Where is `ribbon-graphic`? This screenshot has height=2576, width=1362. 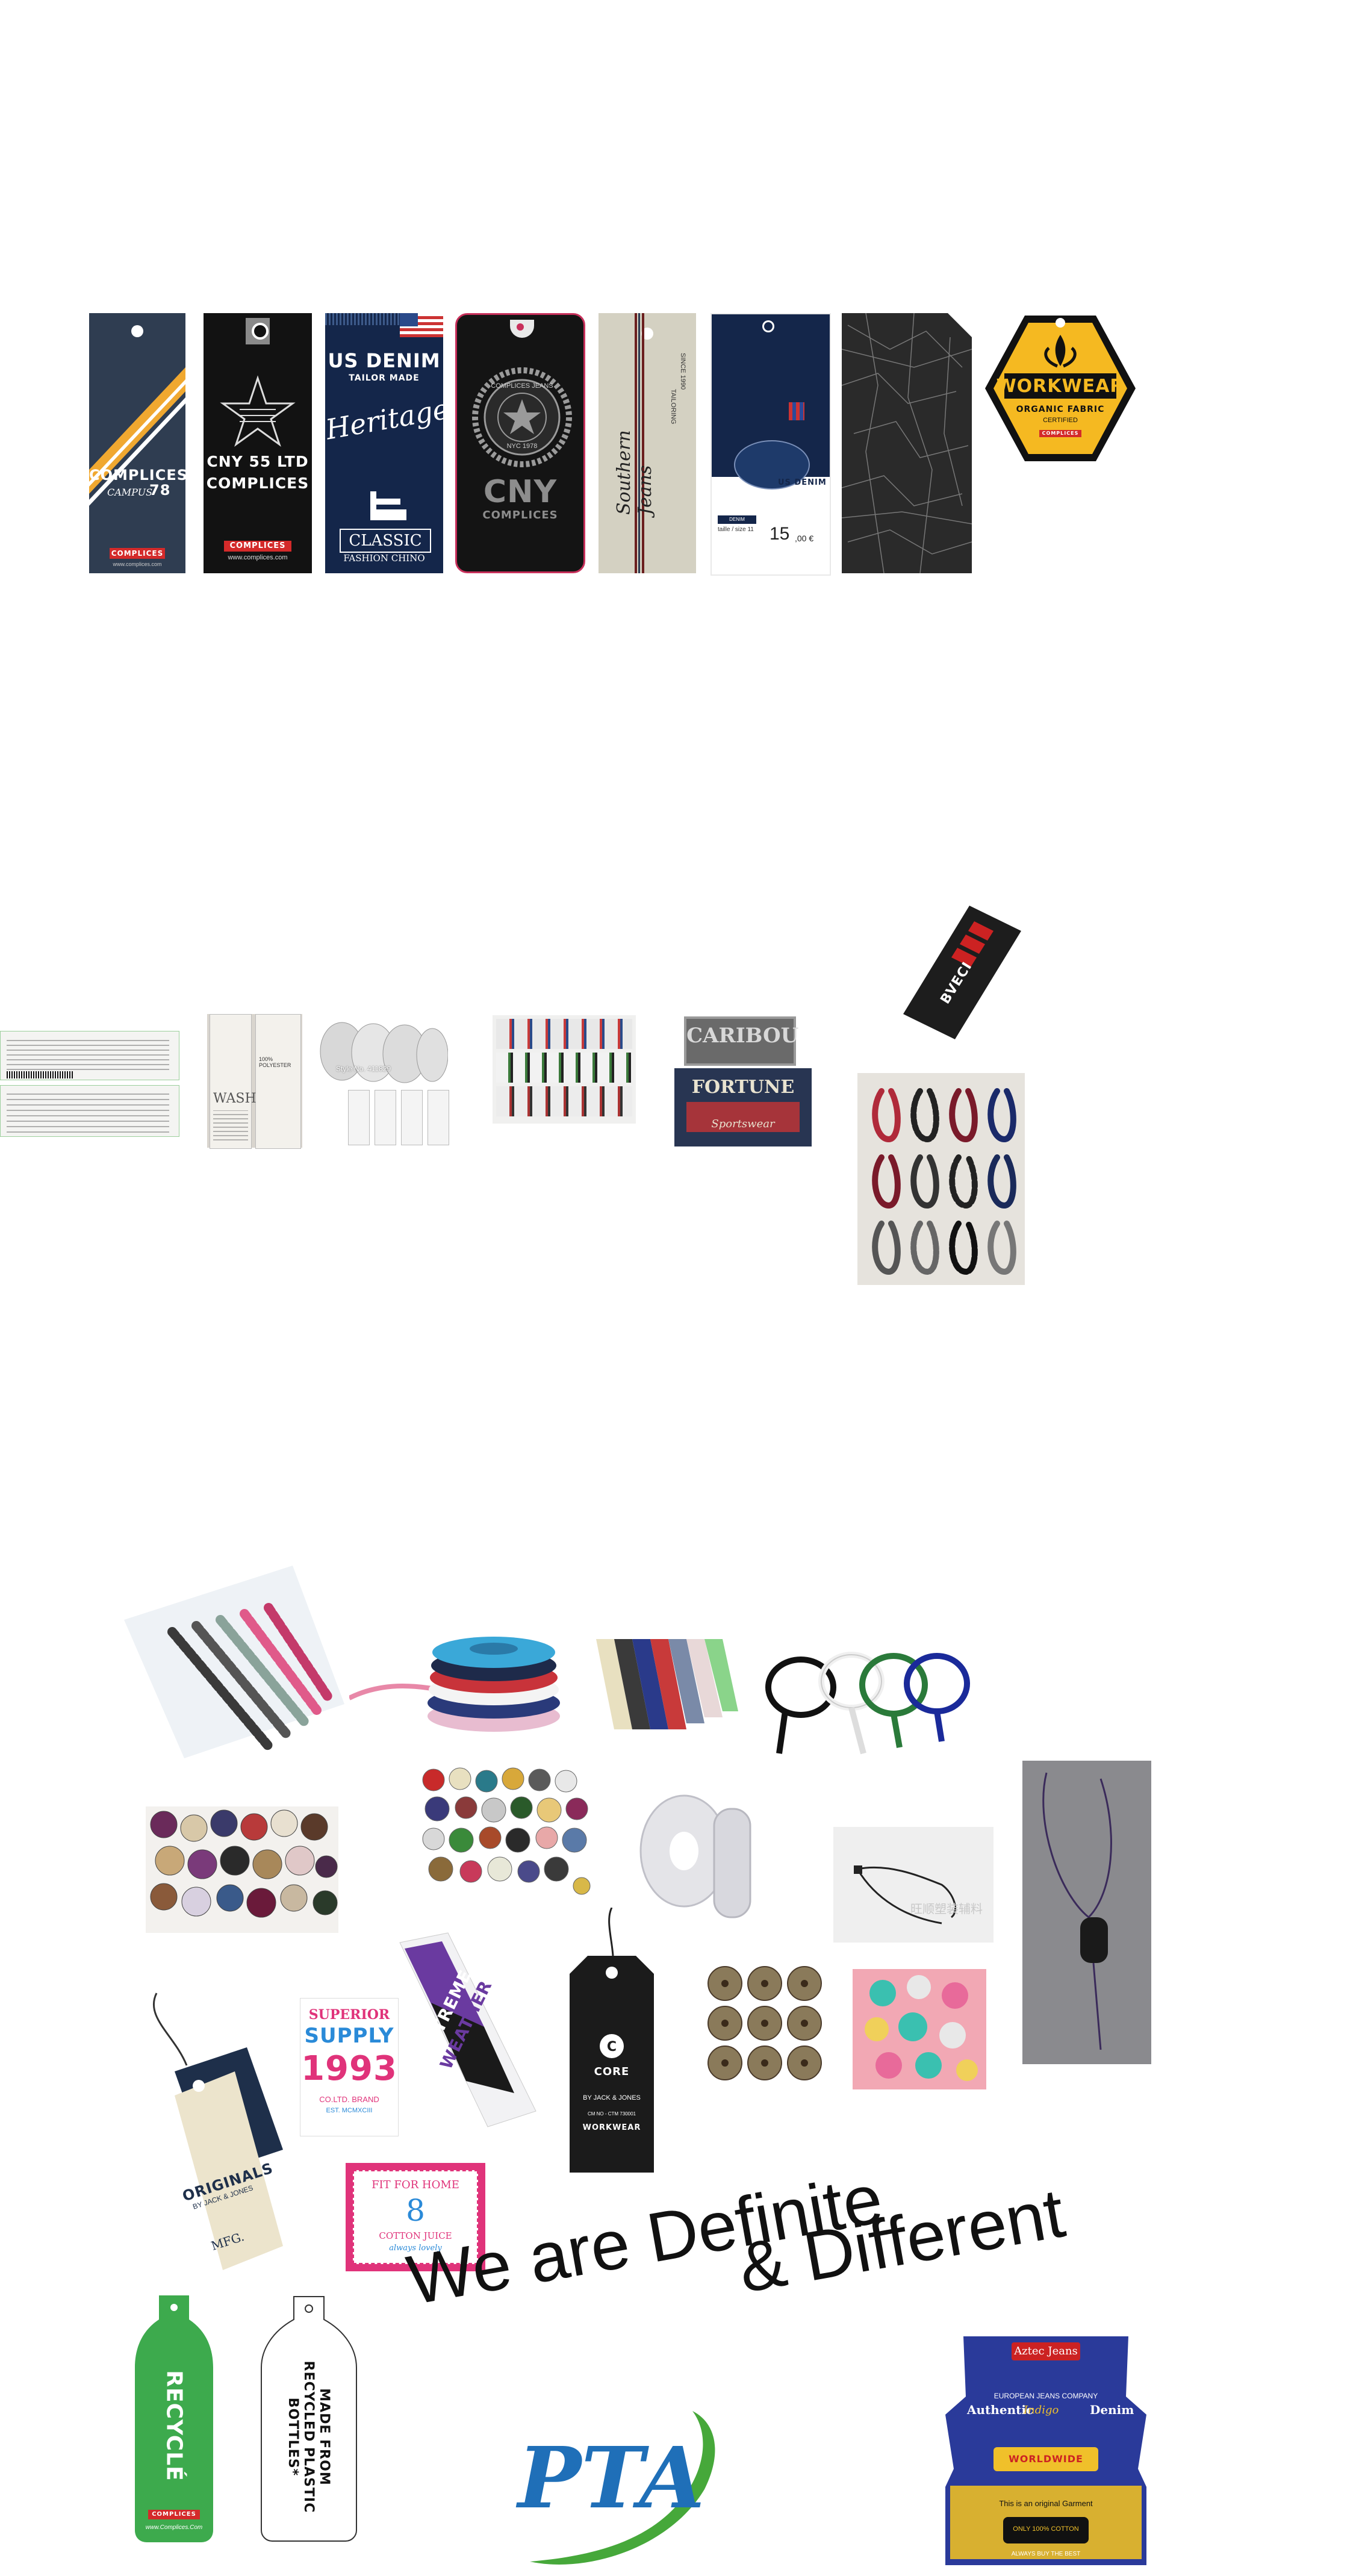
ribbon-graphic is located at coordinates (455, 1684).